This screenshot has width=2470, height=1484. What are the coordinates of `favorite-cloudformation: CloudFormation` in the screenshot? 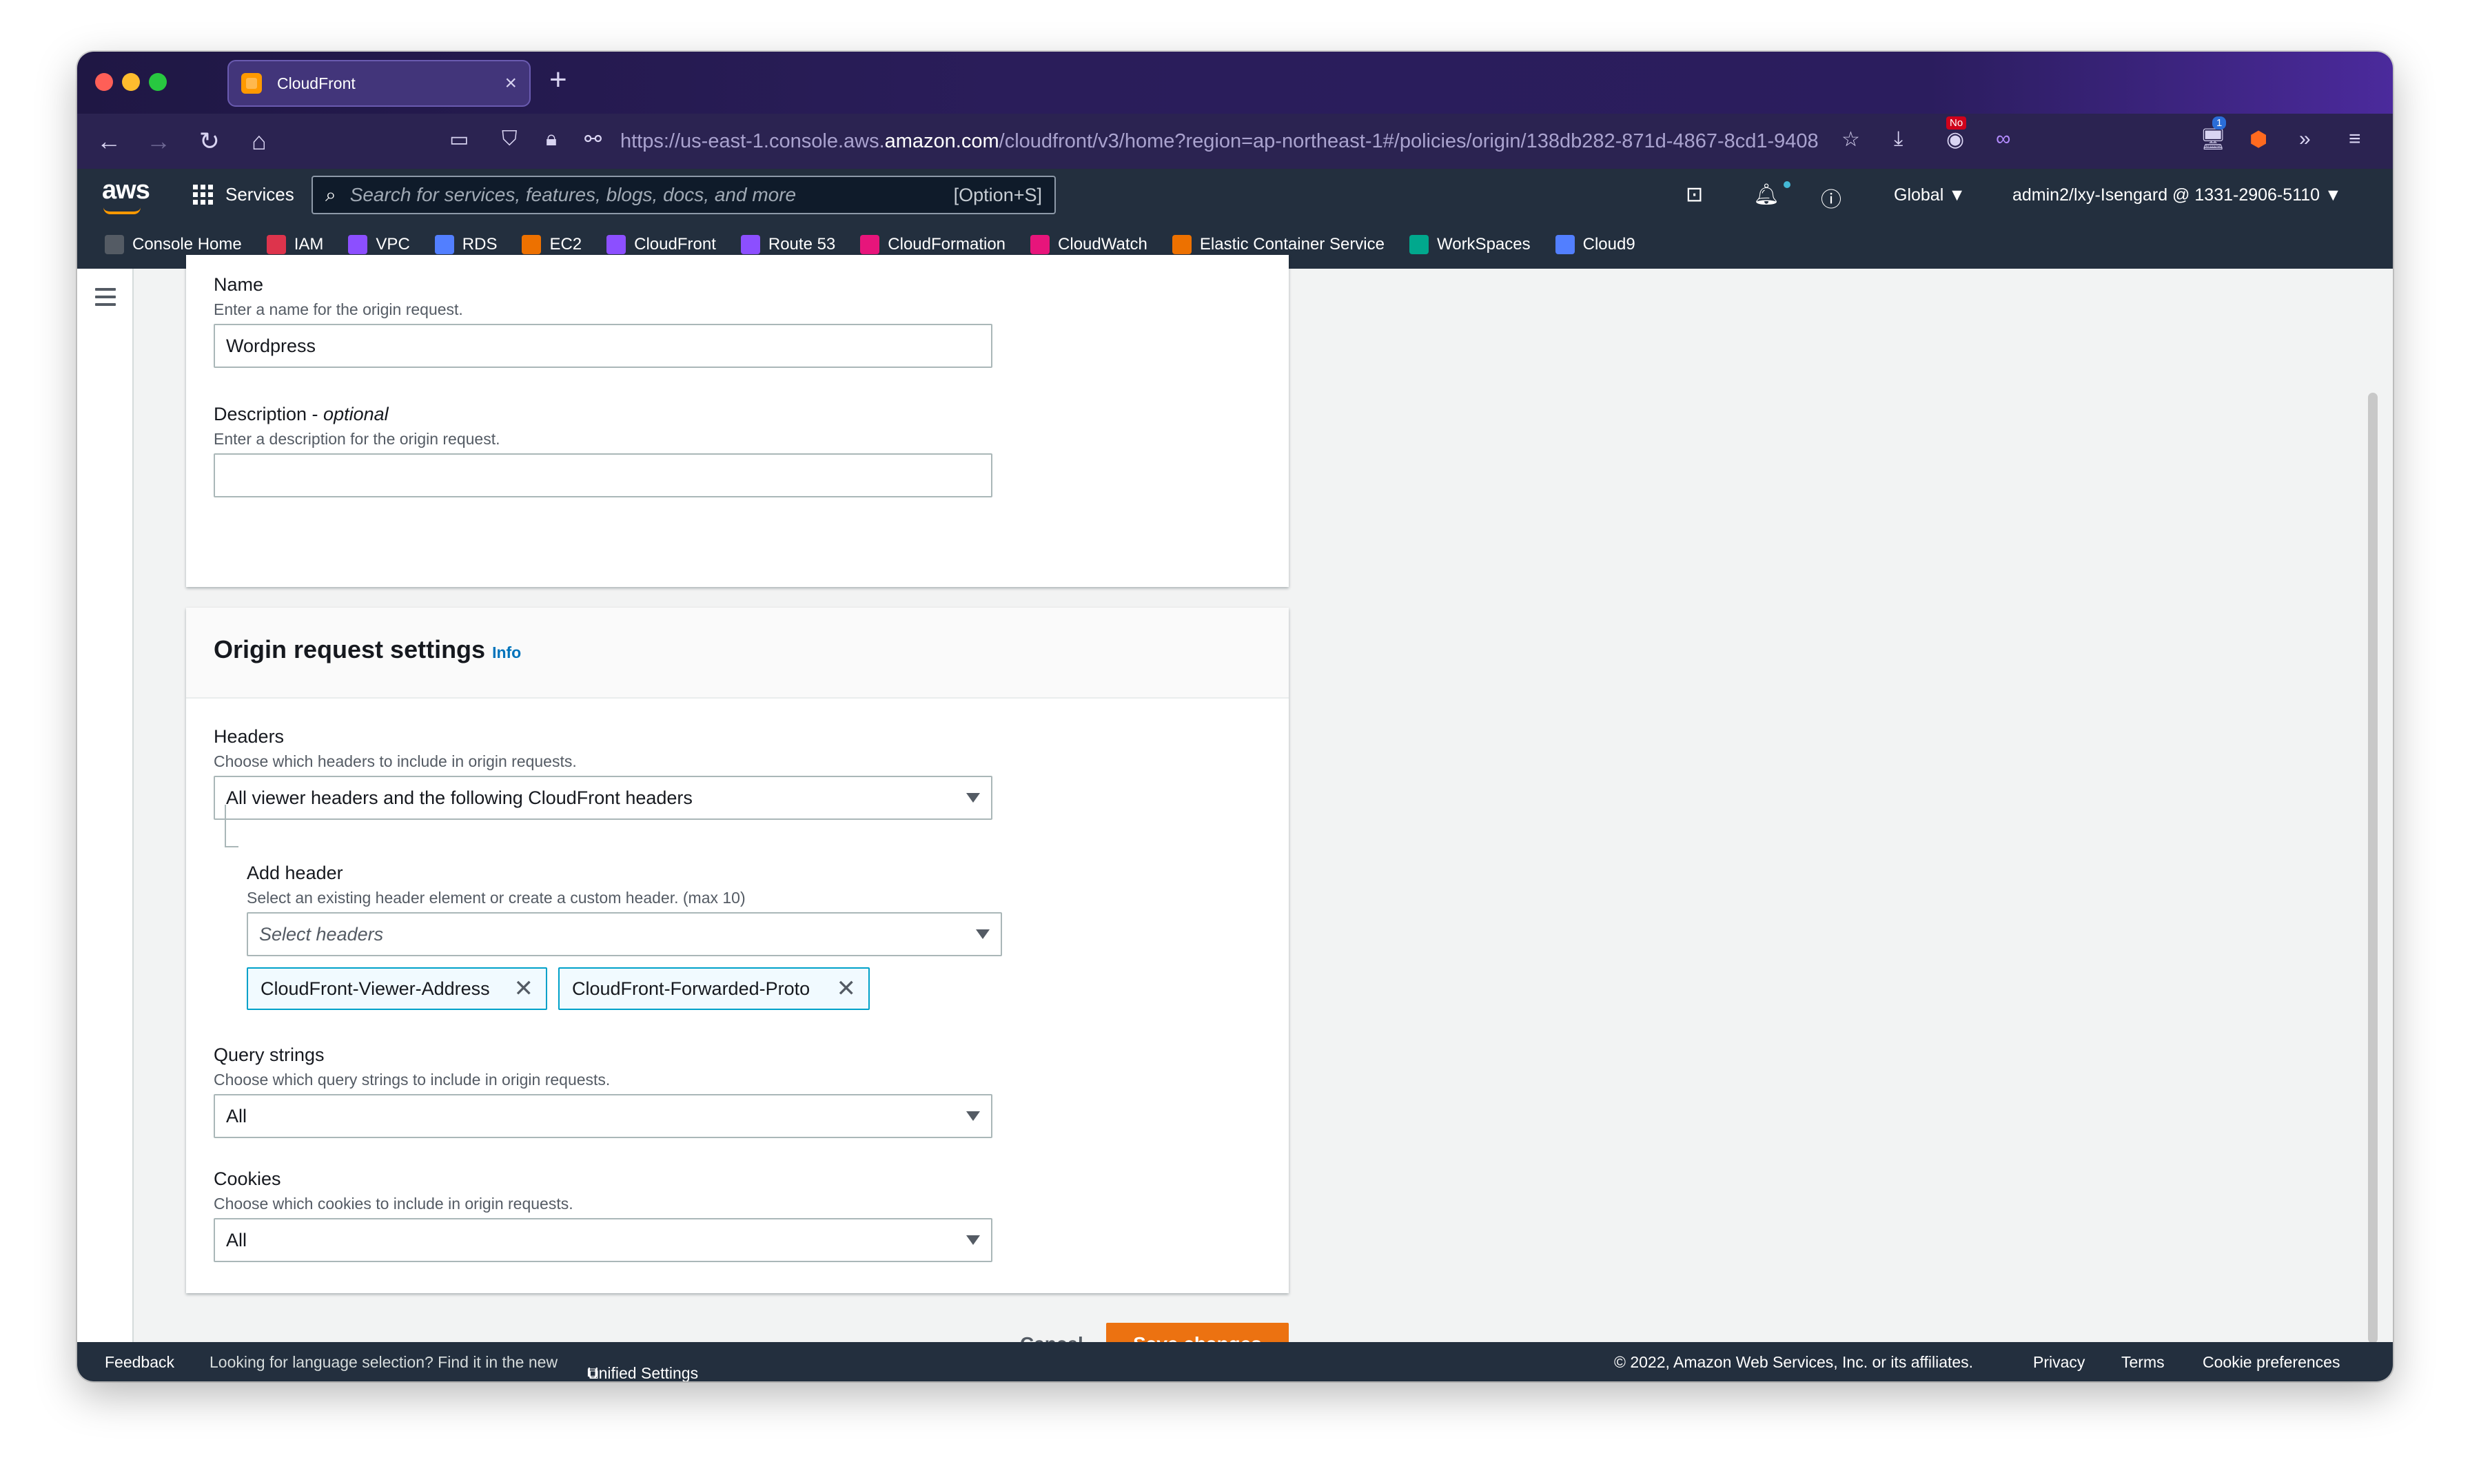 It's located at (933, 244).